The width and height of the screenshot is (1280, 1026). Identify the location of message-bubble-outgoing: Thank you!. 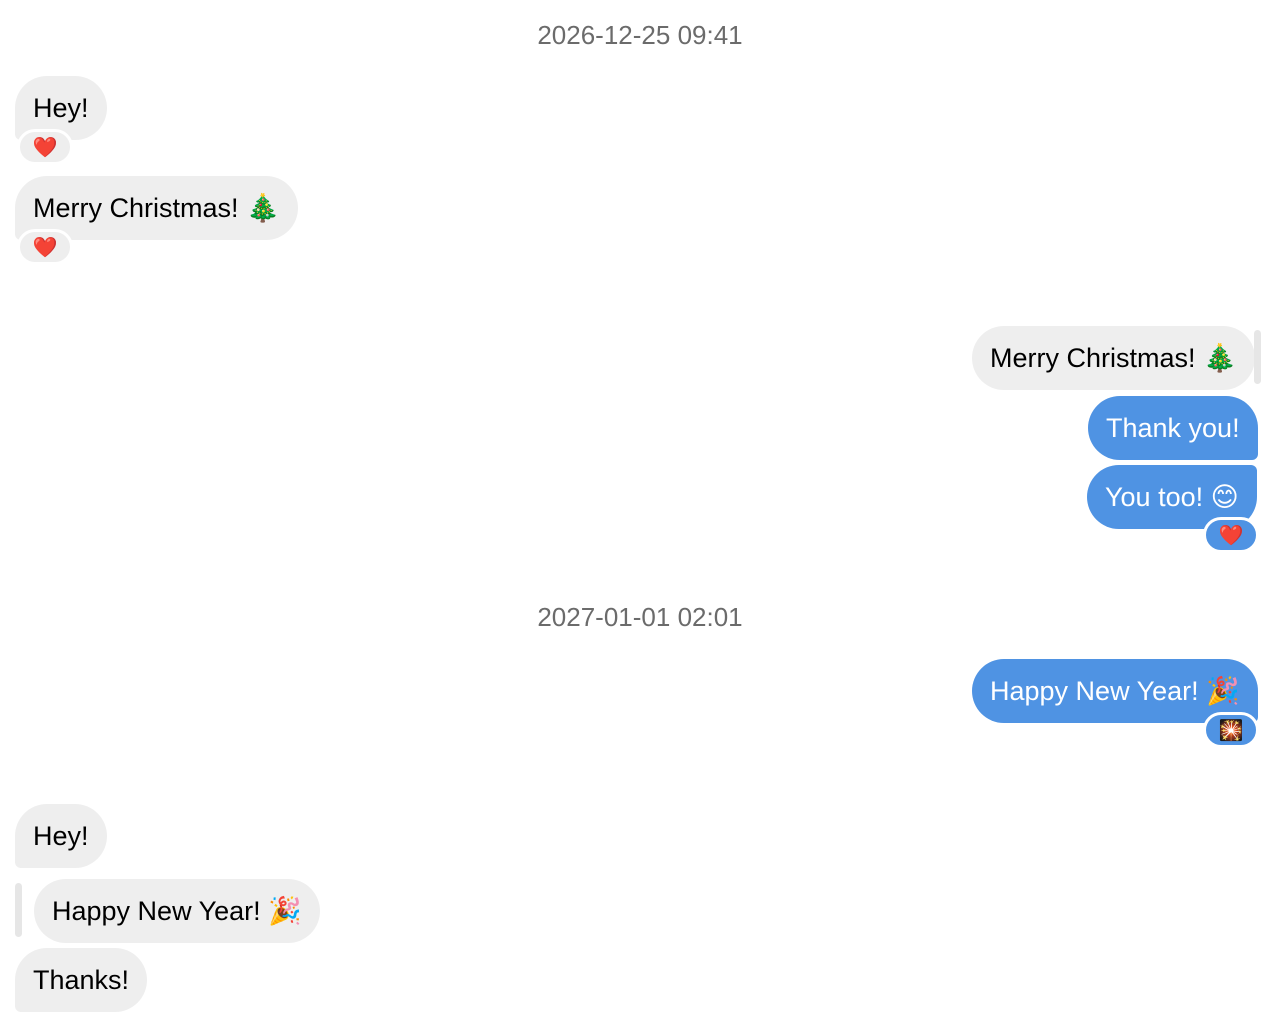
(1173, 428).